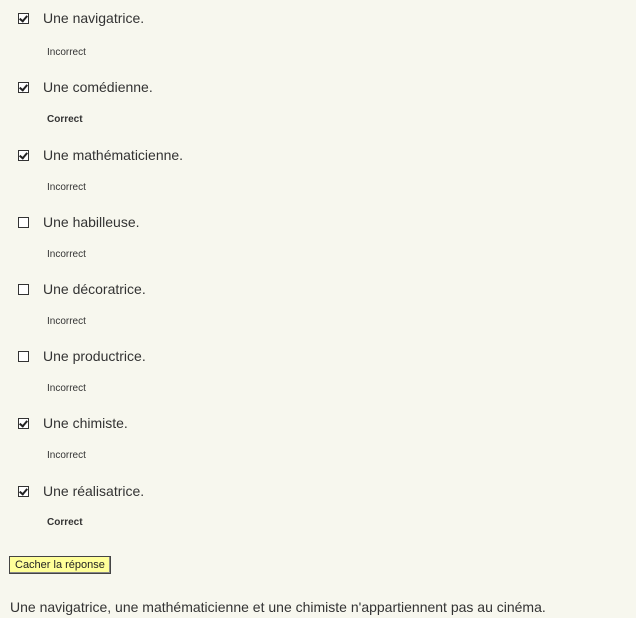 This screenshot has height=618, width=638. What do you see at coordinates (66, 187) in the screenshot?
I see `feedback-mathematicienne: Incorrect` at bounding box center [66, 187].